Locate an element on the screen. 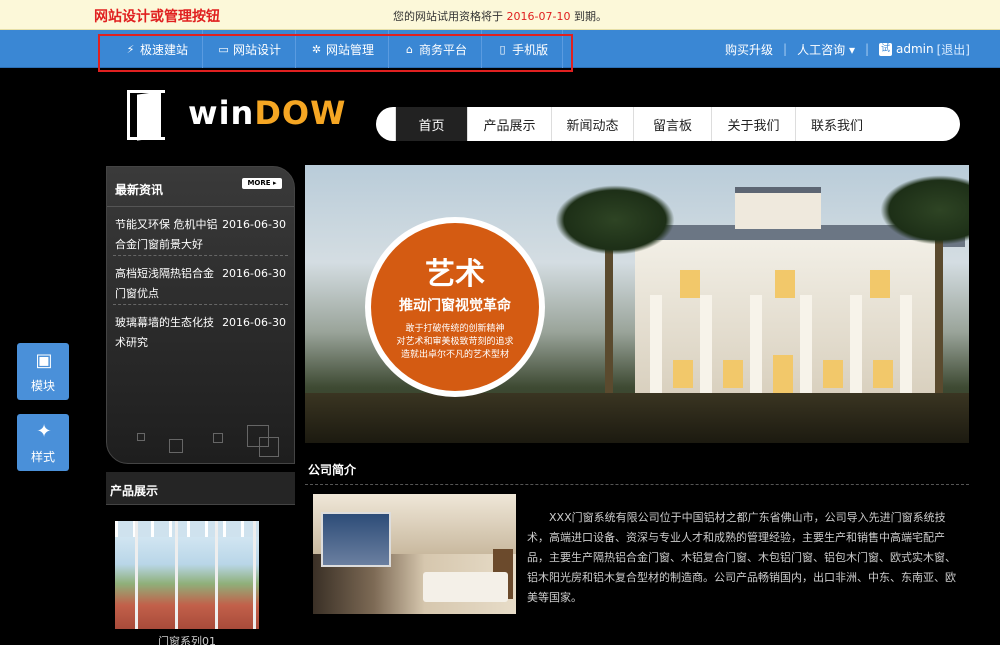 This screenshot has height=645, width=1000. trial-notice-bar: 网站设计或管理按钮 您的网站试用资格将于 2016-07-10 到期。 is located at coordinates (500, 15).